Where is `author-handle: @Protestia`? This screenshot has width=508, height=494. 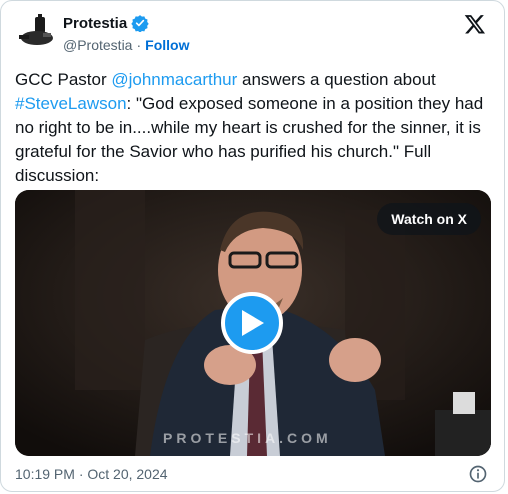 author-handle: @Protestia is located at coordinates (97, 45).